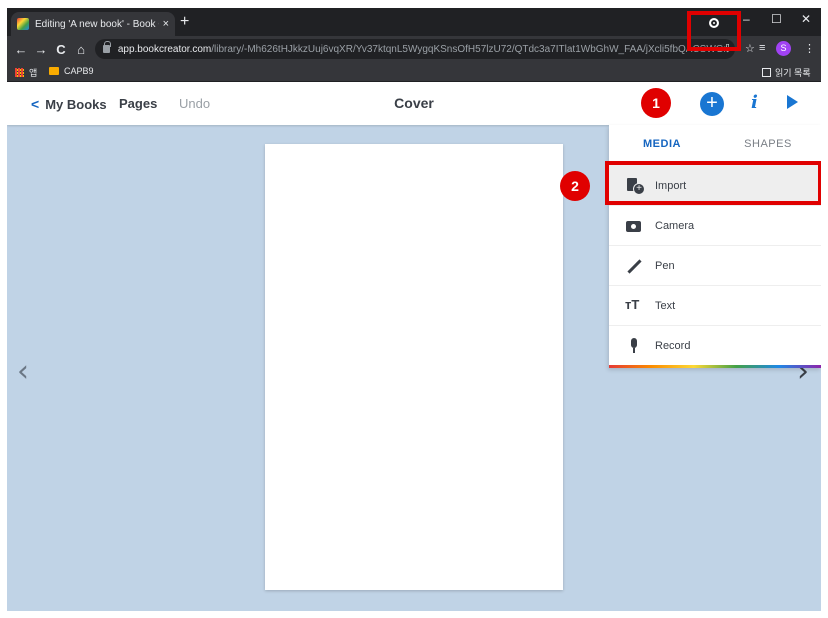 This screenshot has width=828, height=618. I want to click on home-icon: ⌂, so click(81, 49).